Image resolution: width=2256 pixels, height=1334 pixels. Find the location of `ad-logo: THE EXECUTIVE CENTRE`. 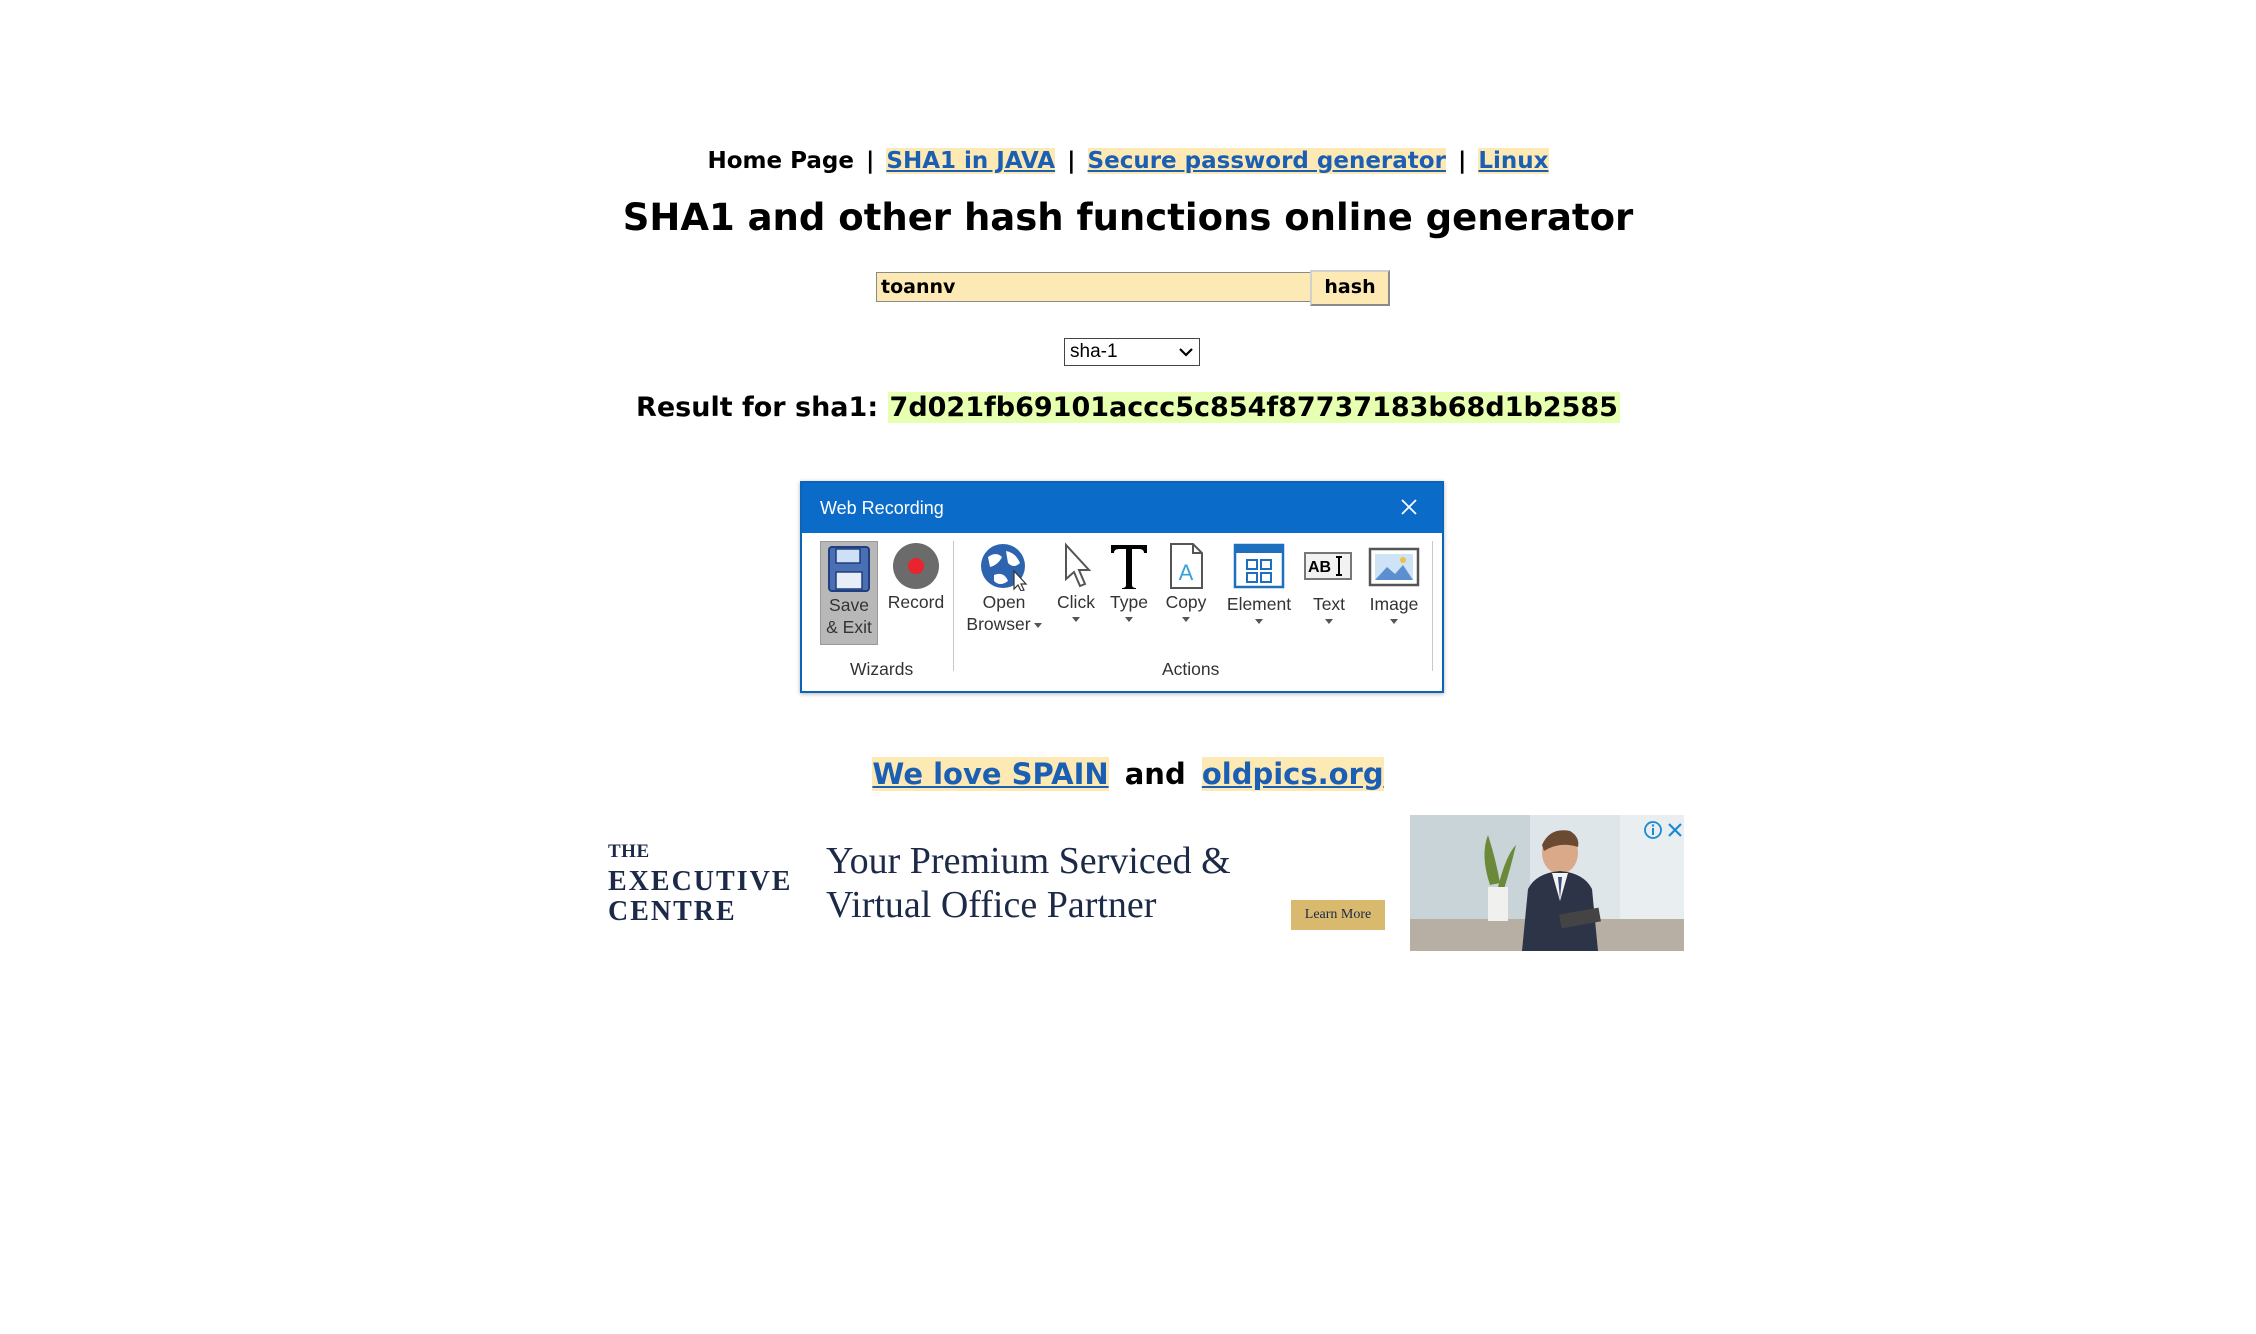

ad-logo: THE EXECUTIVE CENTRE is located at coordinates (700, 882).